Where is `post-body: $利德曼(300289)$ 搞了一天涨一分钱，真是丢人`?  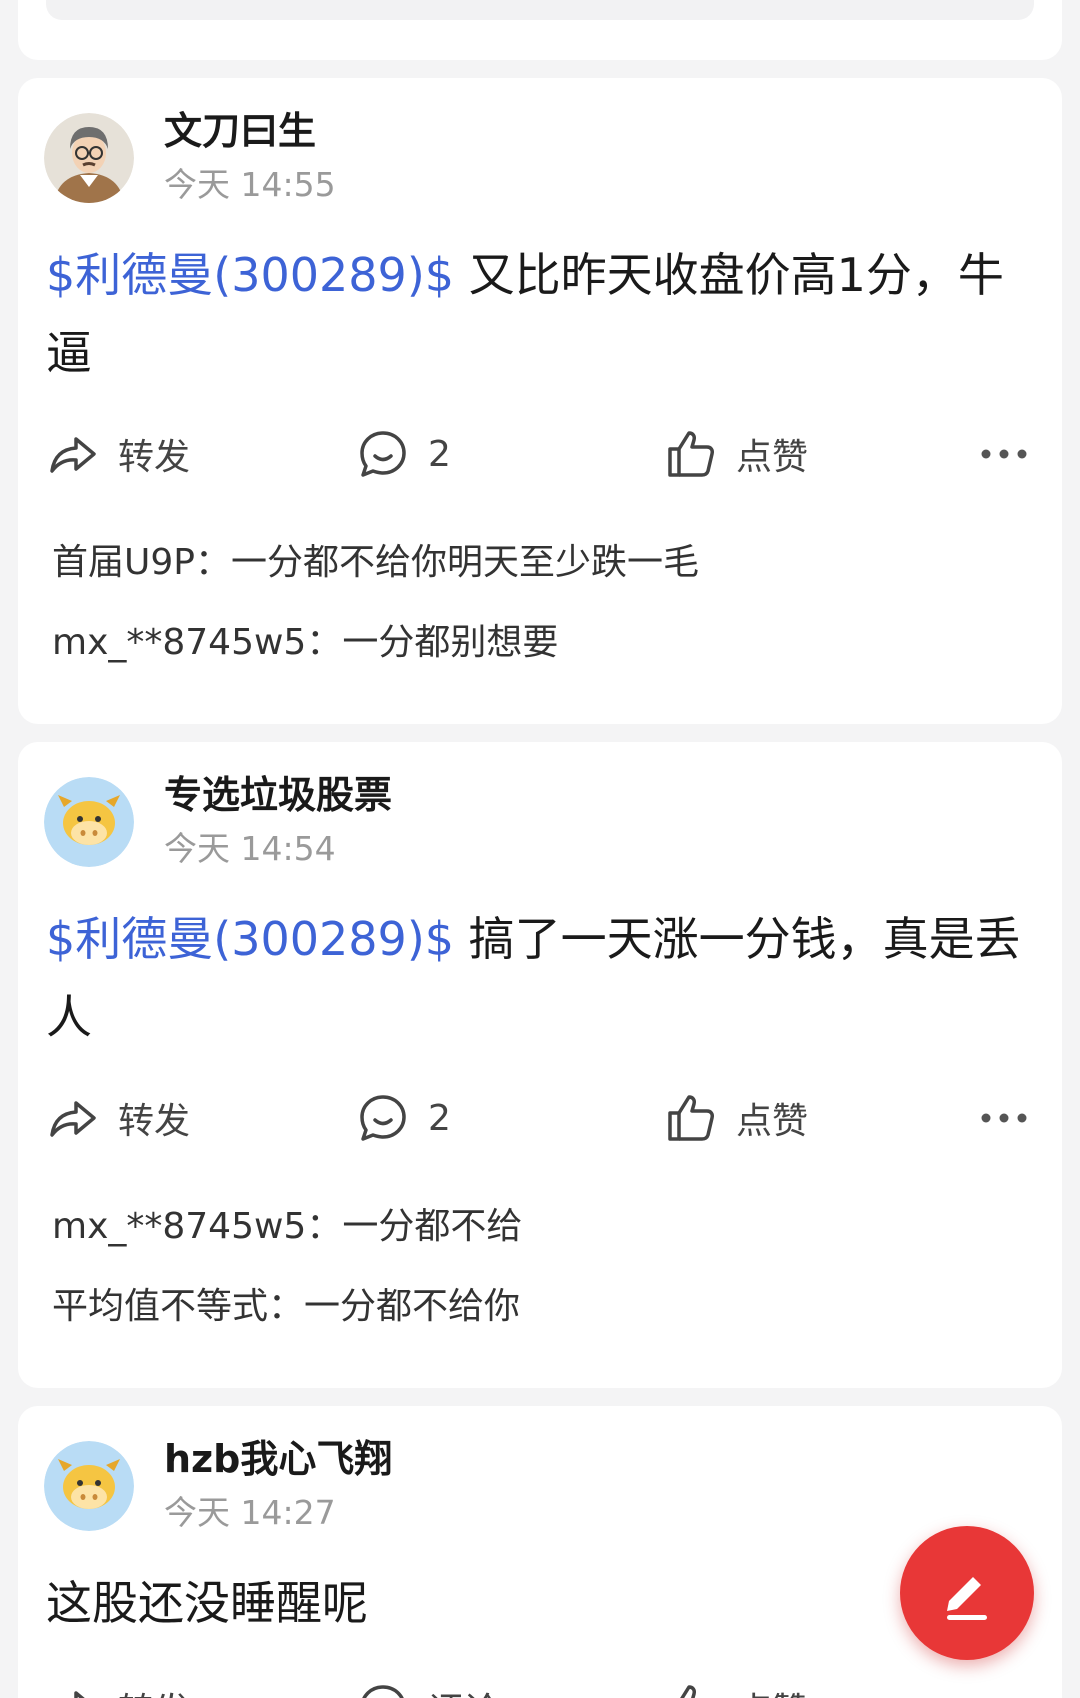
post-body: $利德曼(300289)$ 搞了一天涨一分钱，真是丢人 is located at coordinates (536, 978).